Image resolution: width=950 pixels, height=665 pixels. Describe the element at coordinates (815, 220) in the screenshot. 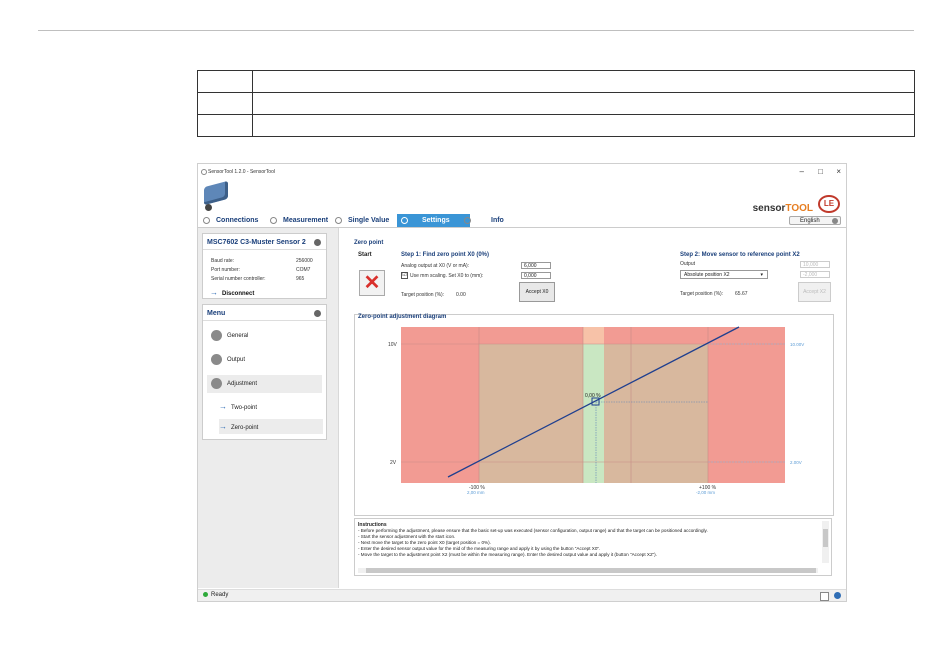

I see `language-select: English` at that location.